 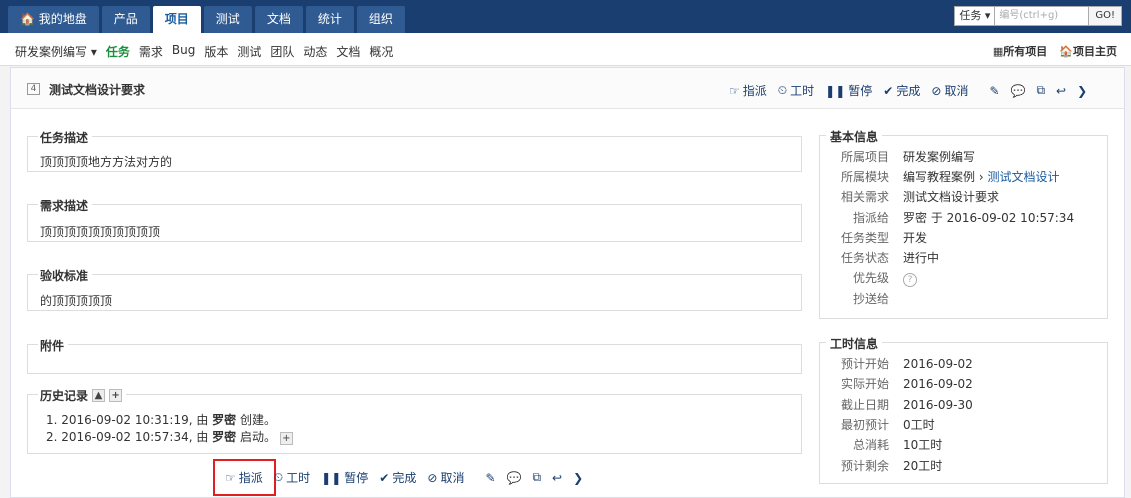 I want to click on history-item: 2. 2016-09-02 10:57:34, 由 罗密 启动。 +, so click(x=169, y=437).